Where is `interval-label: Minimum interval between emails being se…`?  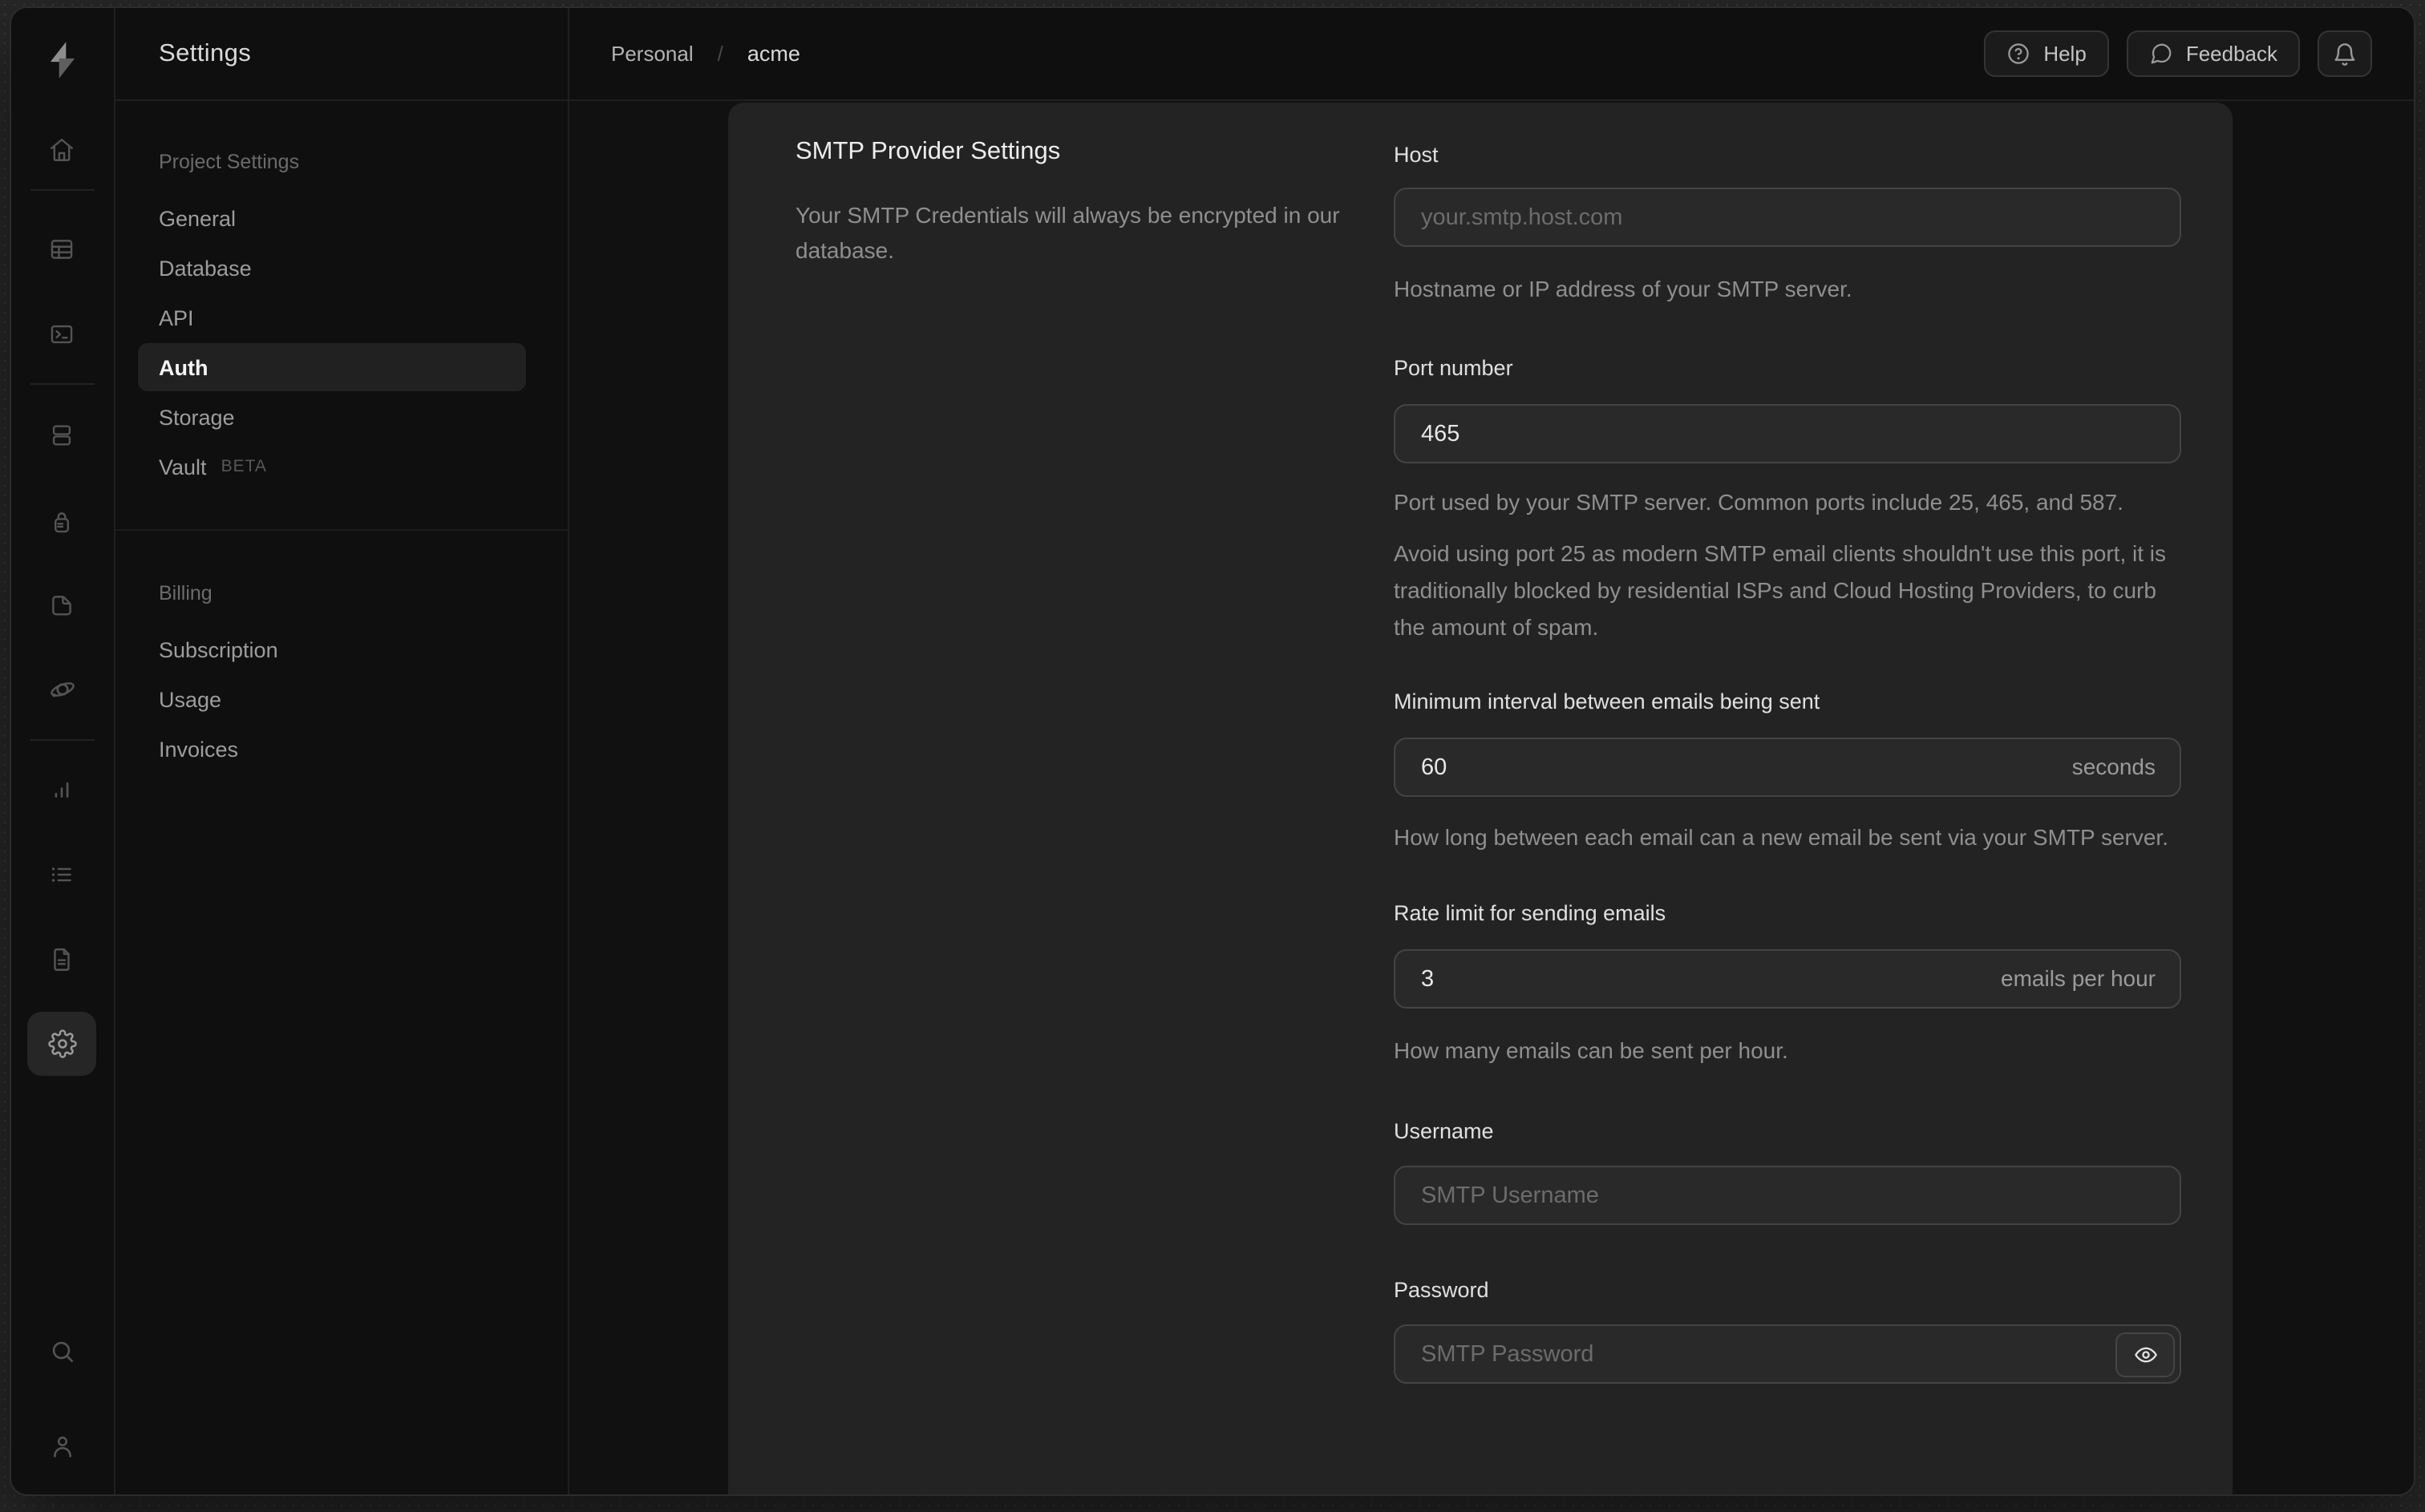 interval-label: Minimum interval between emails being se… is located at coordinates (1607, 701).